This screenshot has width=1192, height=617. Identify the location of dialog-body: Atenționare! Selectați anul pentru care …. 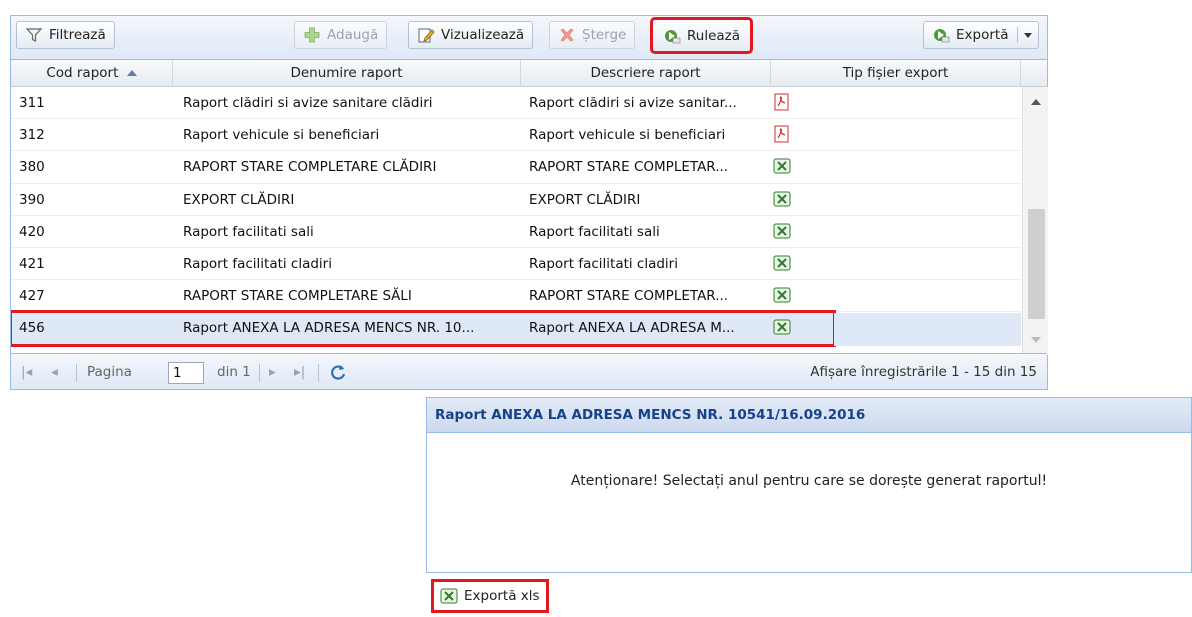
(809, 503).